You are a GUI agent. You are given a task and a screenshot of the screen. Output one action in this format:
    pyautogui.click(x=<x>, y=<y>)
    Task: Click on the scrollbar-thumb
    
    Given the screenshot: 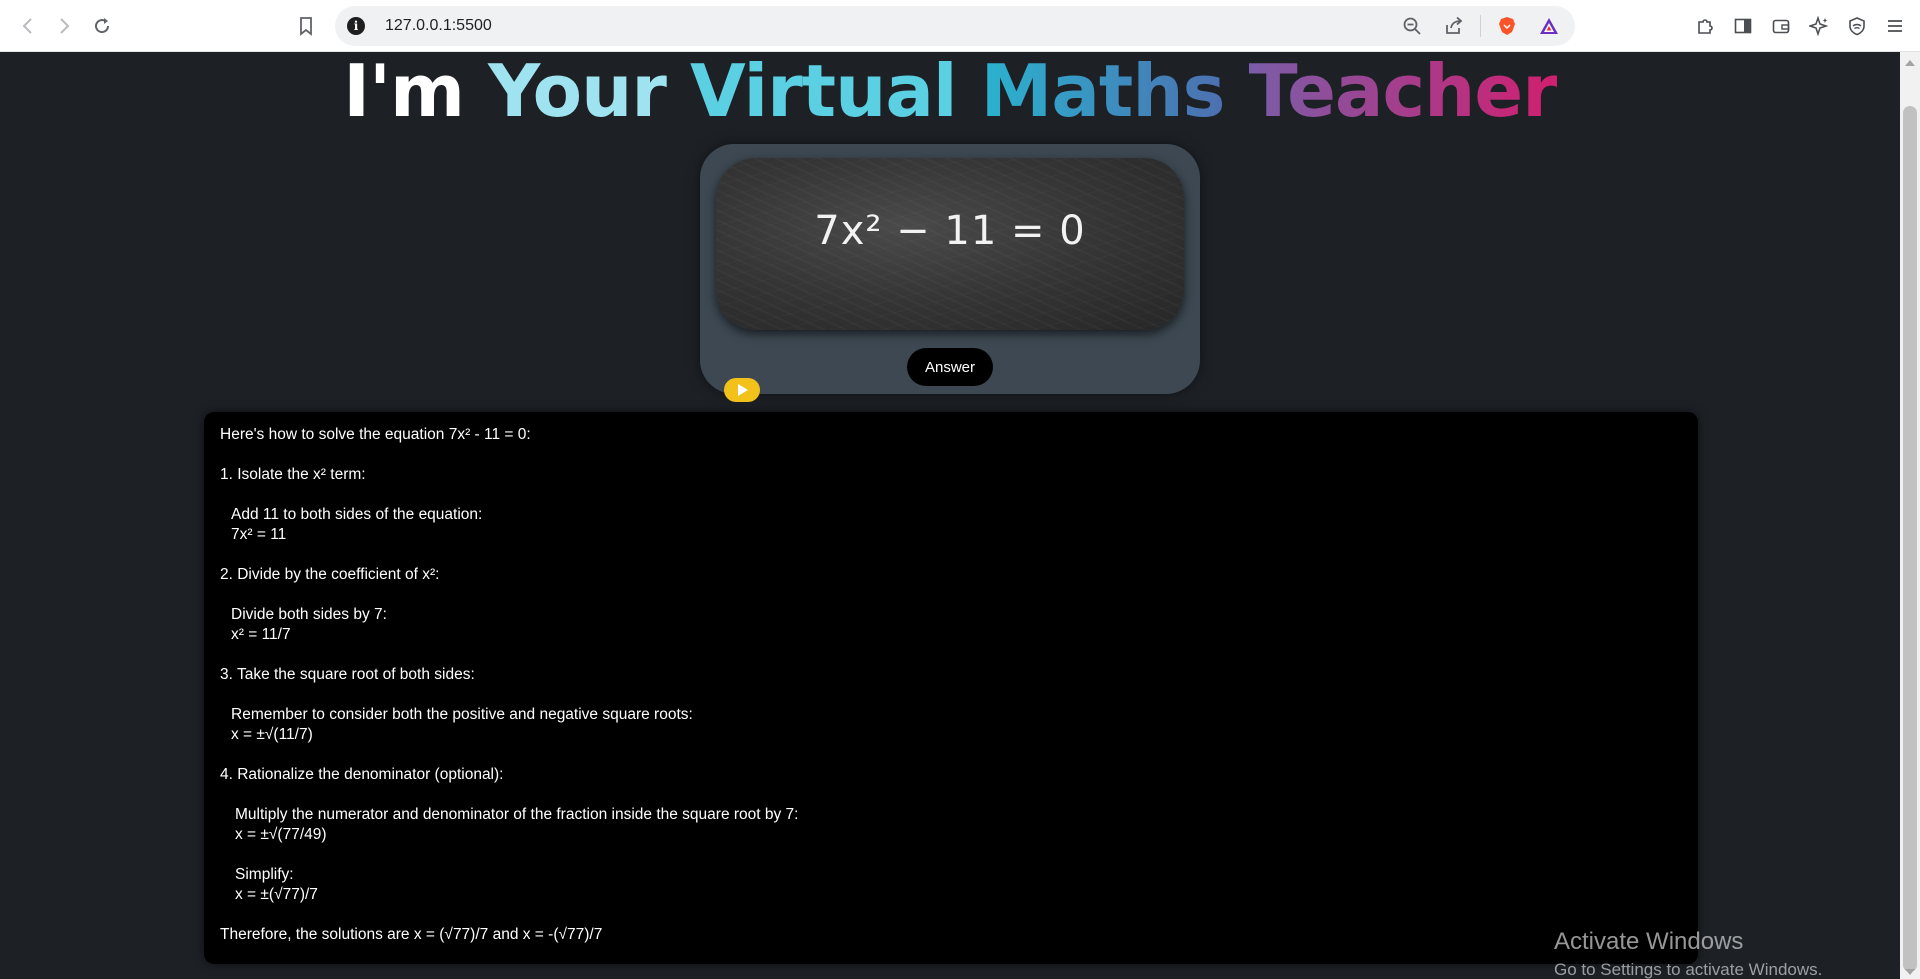 What is the action you would take?
    pyautogui.click(x=1910, y=539)
    